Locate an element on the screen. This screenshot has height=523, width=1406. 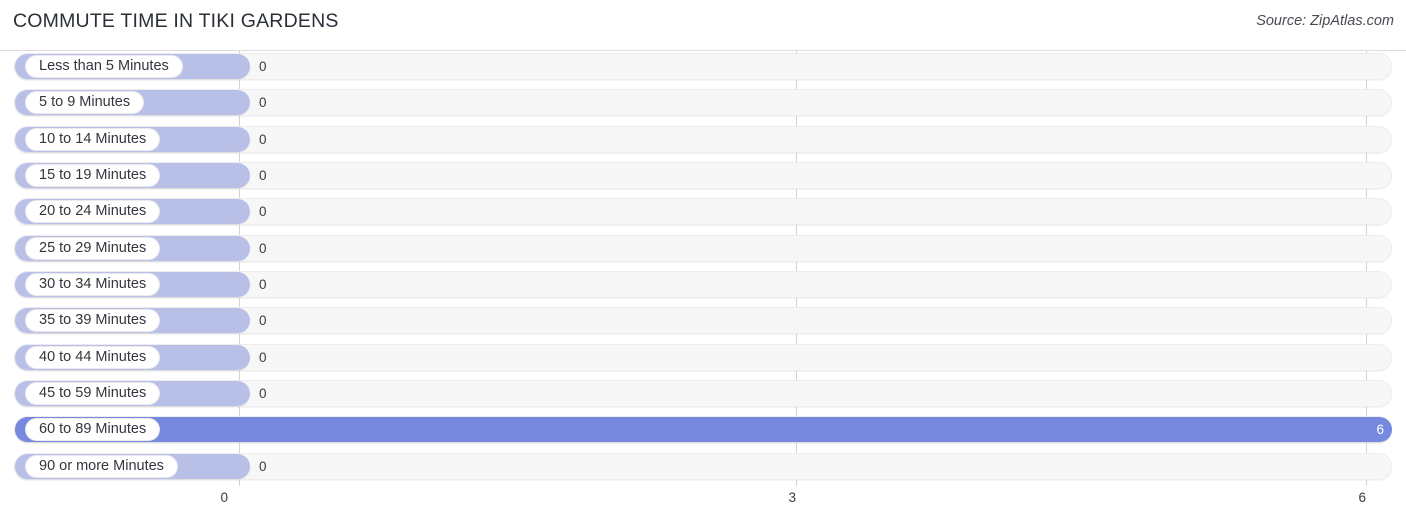
page-title: COMMUTE TIME IN TIKI GARDENS is located at coordinates (176, 21).